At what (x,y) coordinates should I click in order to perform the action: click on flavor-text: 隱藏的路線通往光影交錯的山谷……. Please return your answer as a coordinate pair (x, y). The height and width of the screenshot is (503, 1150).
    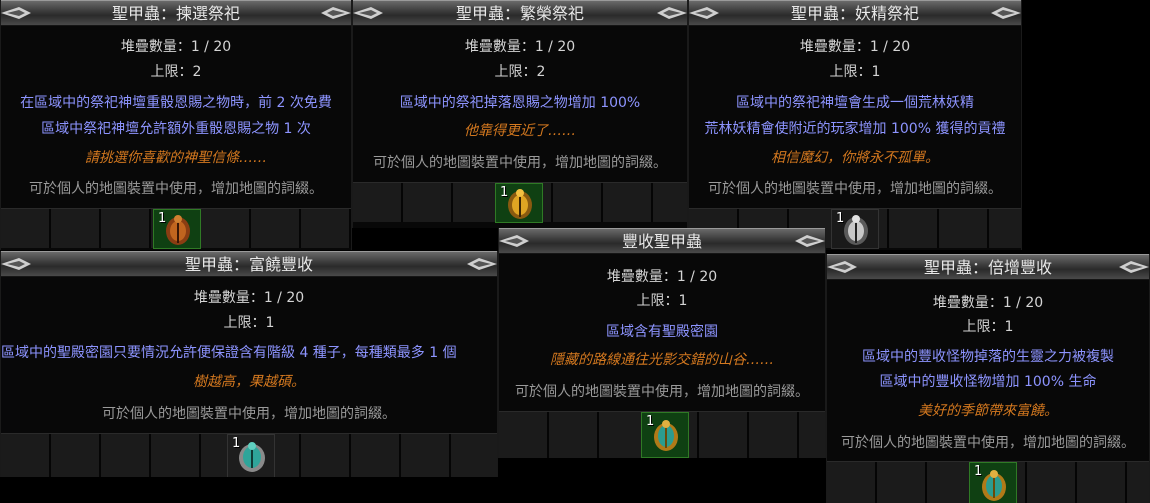
    Looking at the image, I should click on (662, 360).